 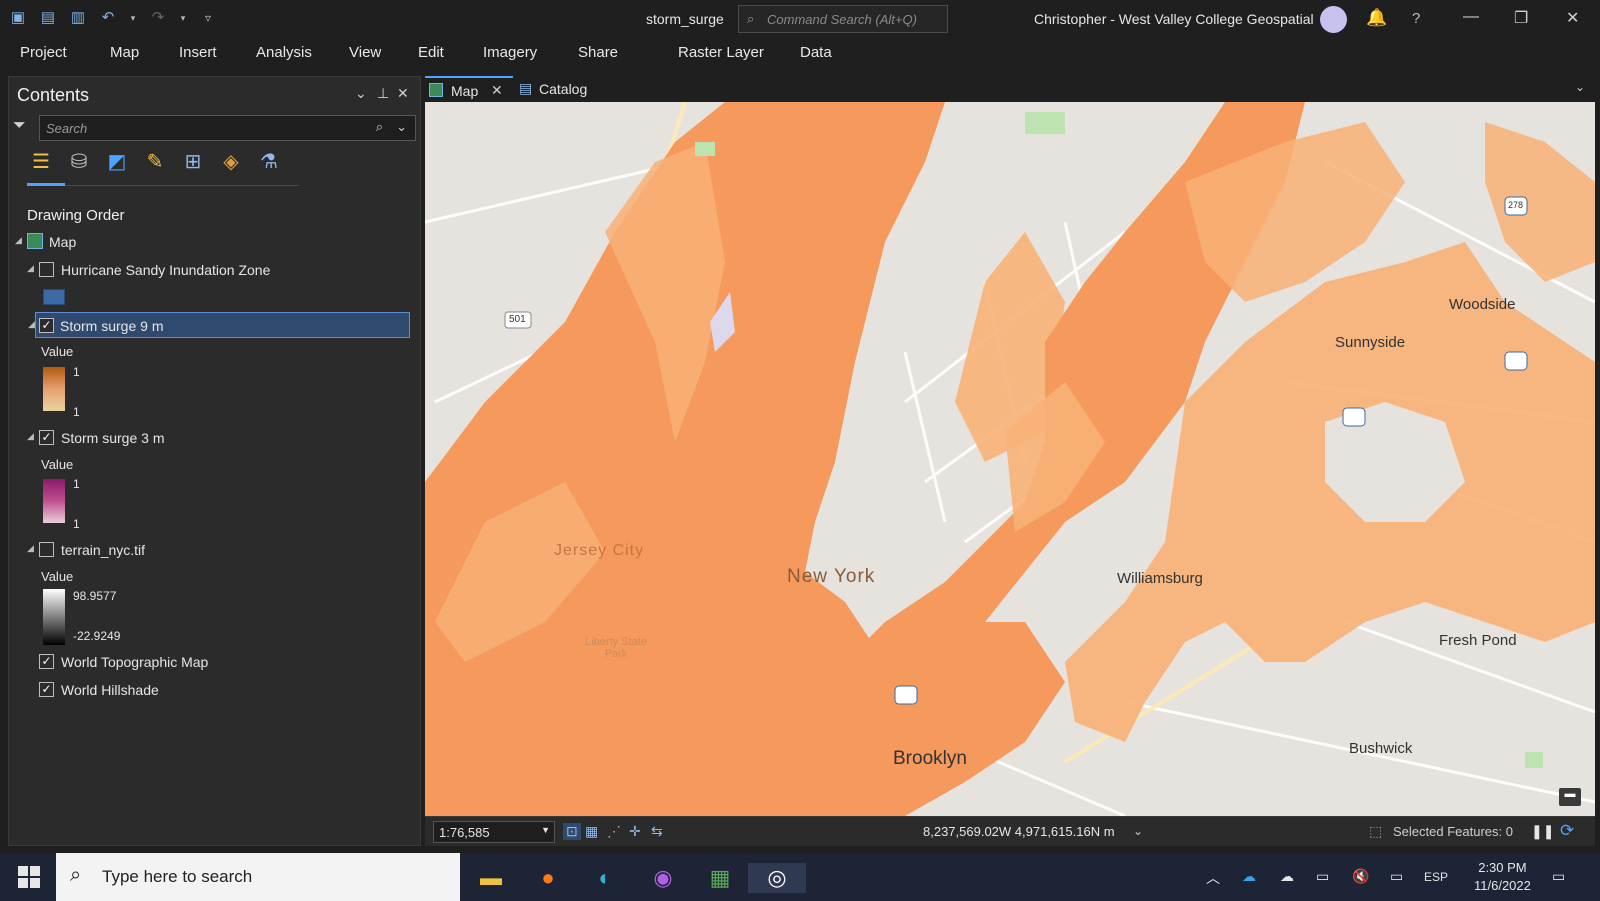 What do you see at coordinates (1376, 18) in the screenshot?
I see `notification-icon: 🔔` at bounding box center [1376, 18].